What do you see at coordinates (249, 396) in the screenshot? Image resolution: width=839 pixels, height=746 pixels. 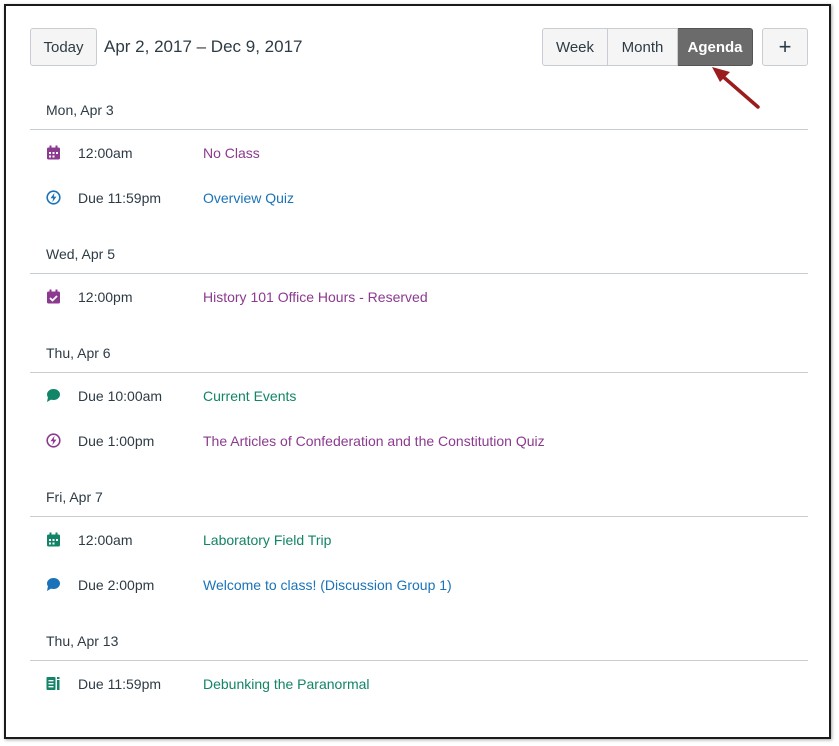 I see `event-title-link: Current Events` at bounding box center [249, 396].